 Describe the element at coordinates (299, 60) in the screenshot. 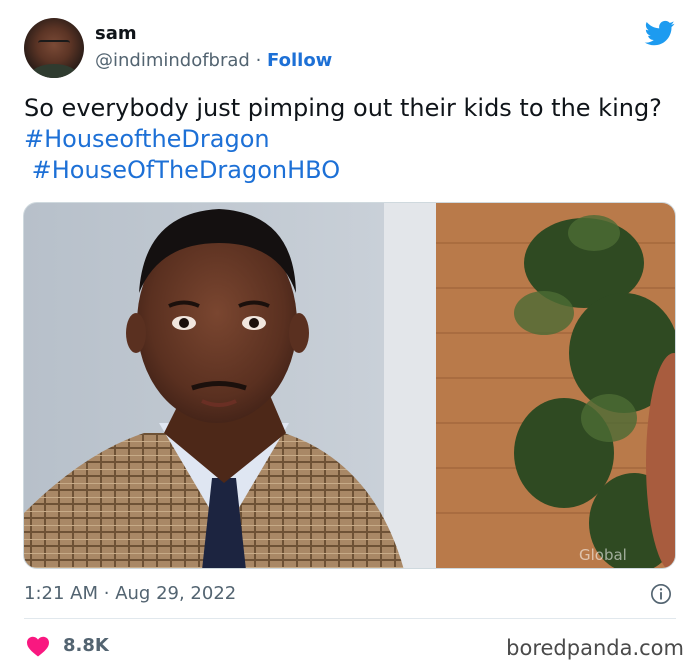

I see `follow-button: Follow` at that location.